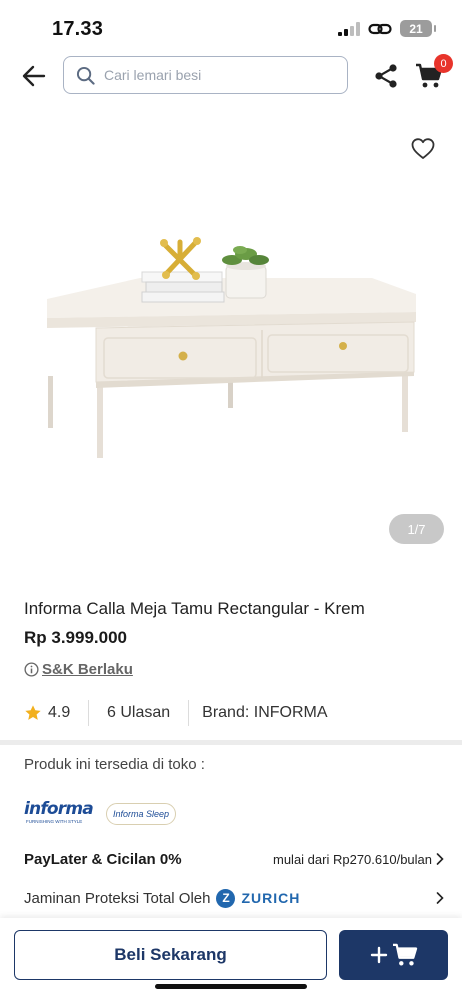 Image resolution: width=462 pixels, height=1000 pixels. What do you see at coordinates (404, 954) in the screenshot?
I see `cart-icon` at bounding box center [404, 954].